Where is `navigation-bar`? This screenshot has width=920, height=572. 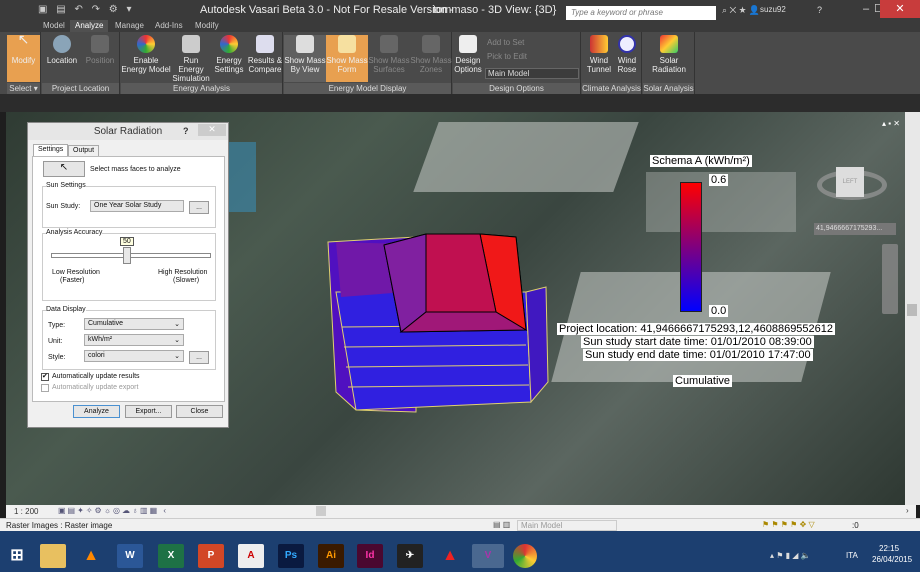
navigation-bar is located at coordinates (890, 279).